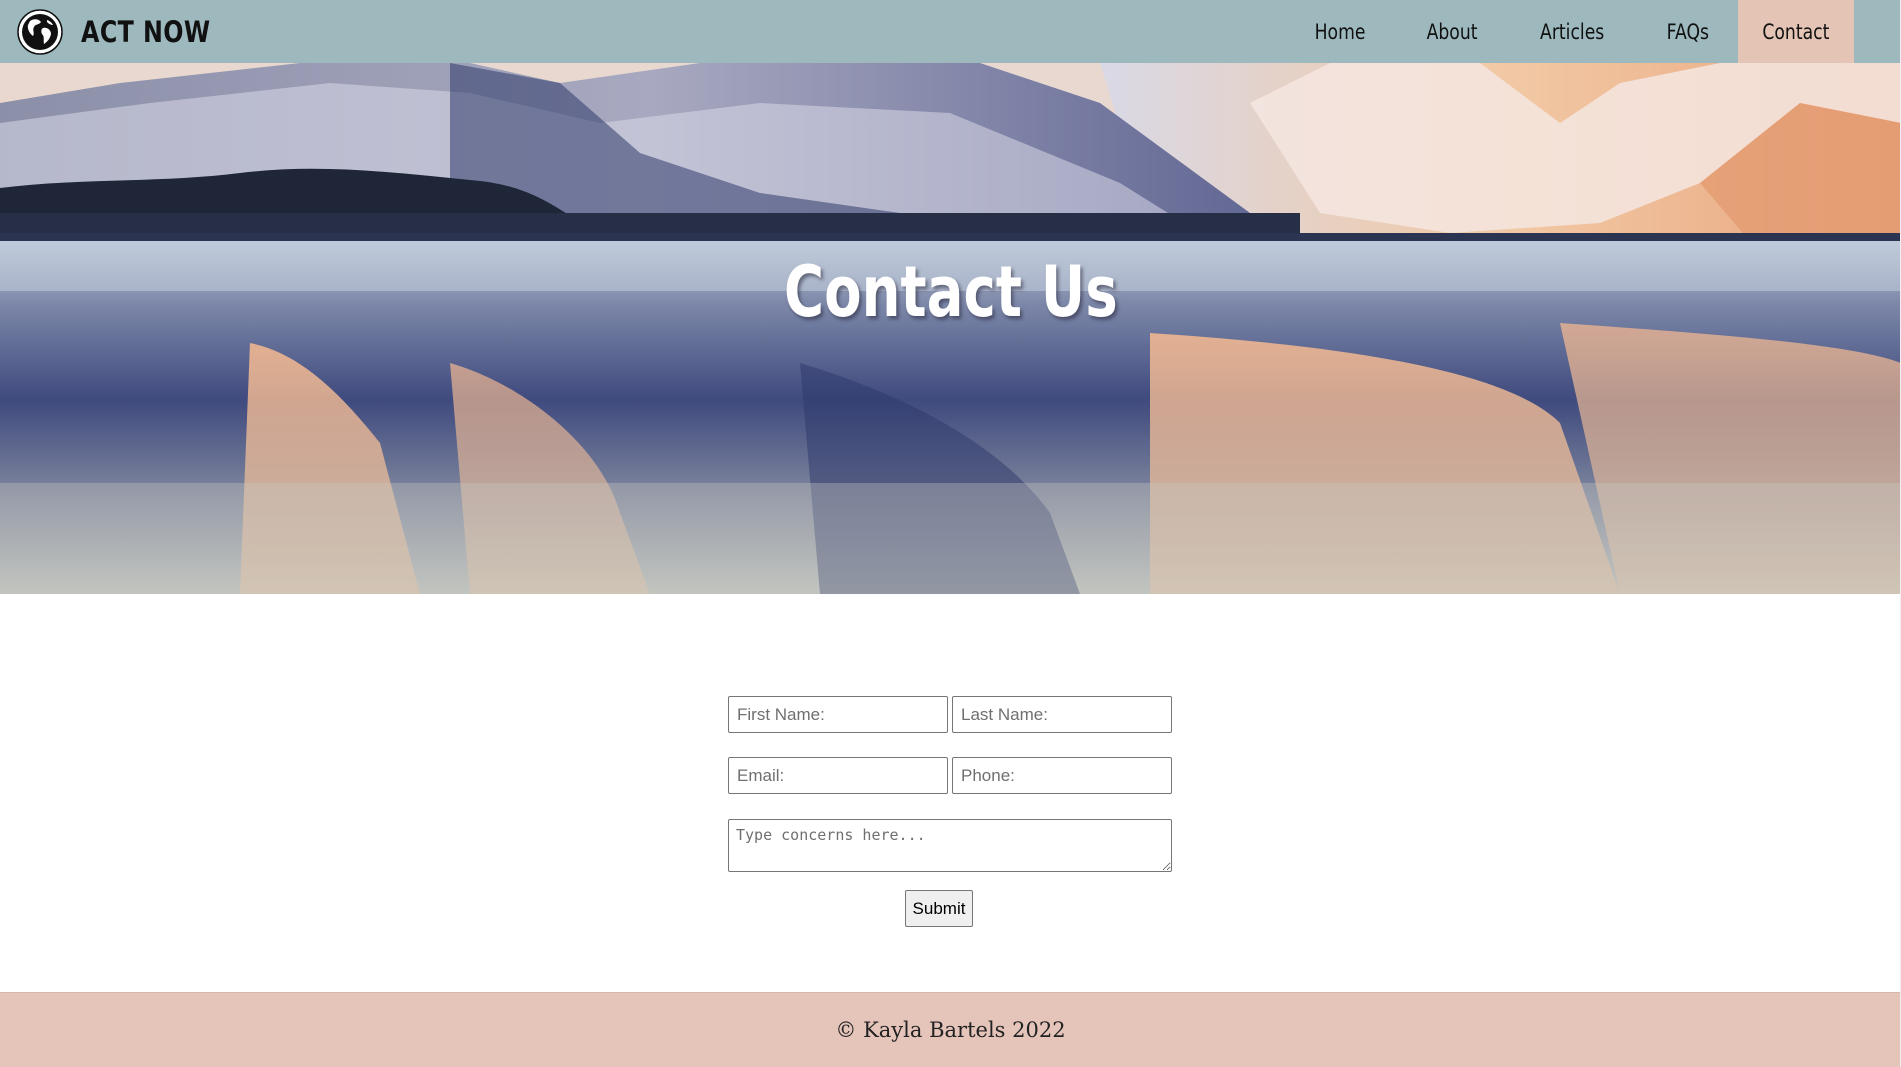 The width and height of the screenshot is (1901, 1067). What do you see at coordinates (950, 31) in the screenshot?
I see `top-navbar: ACT NOW Home About Articles FAQs Contact` at bounding box center [950, 31].